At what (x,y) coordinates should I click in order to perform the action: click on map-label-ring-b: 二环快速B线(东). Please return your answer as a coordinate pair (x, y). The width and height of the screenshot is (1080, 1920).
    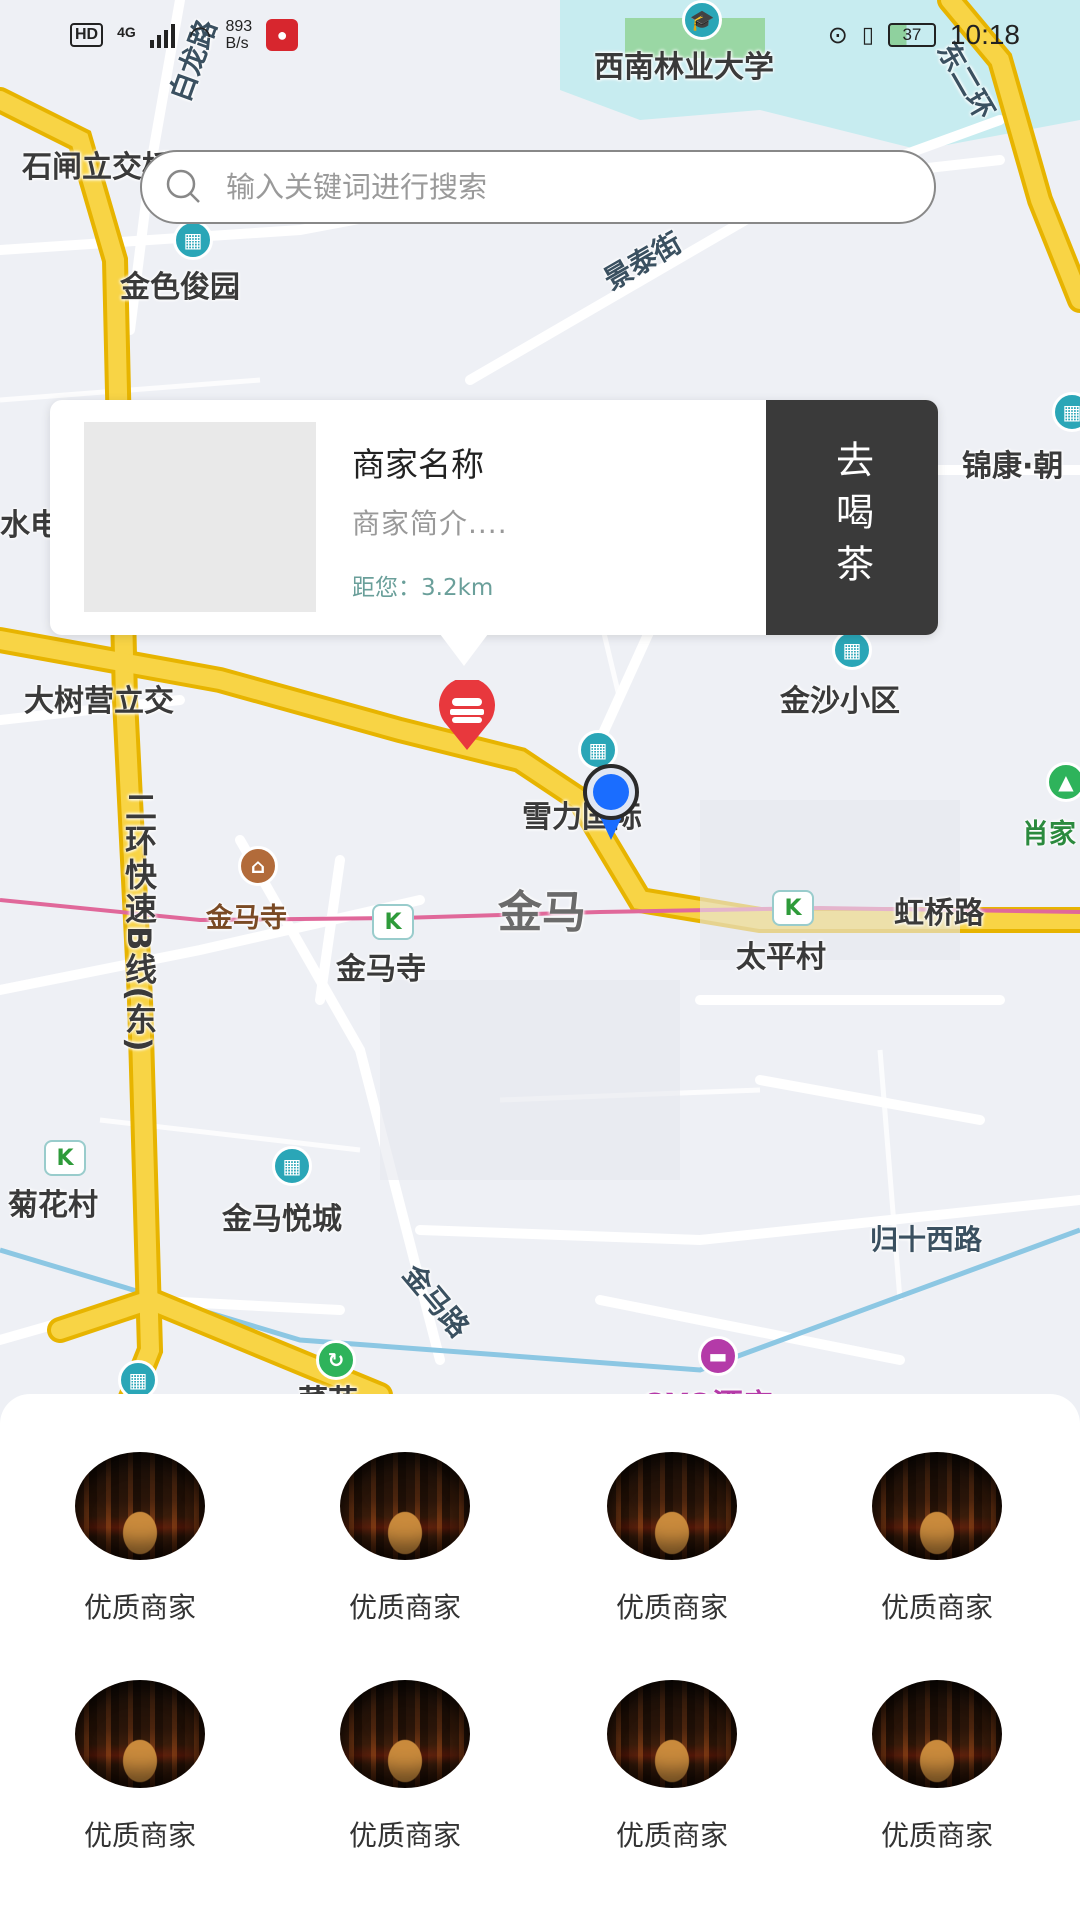
    Looking at the image, I should click on (139, 922).